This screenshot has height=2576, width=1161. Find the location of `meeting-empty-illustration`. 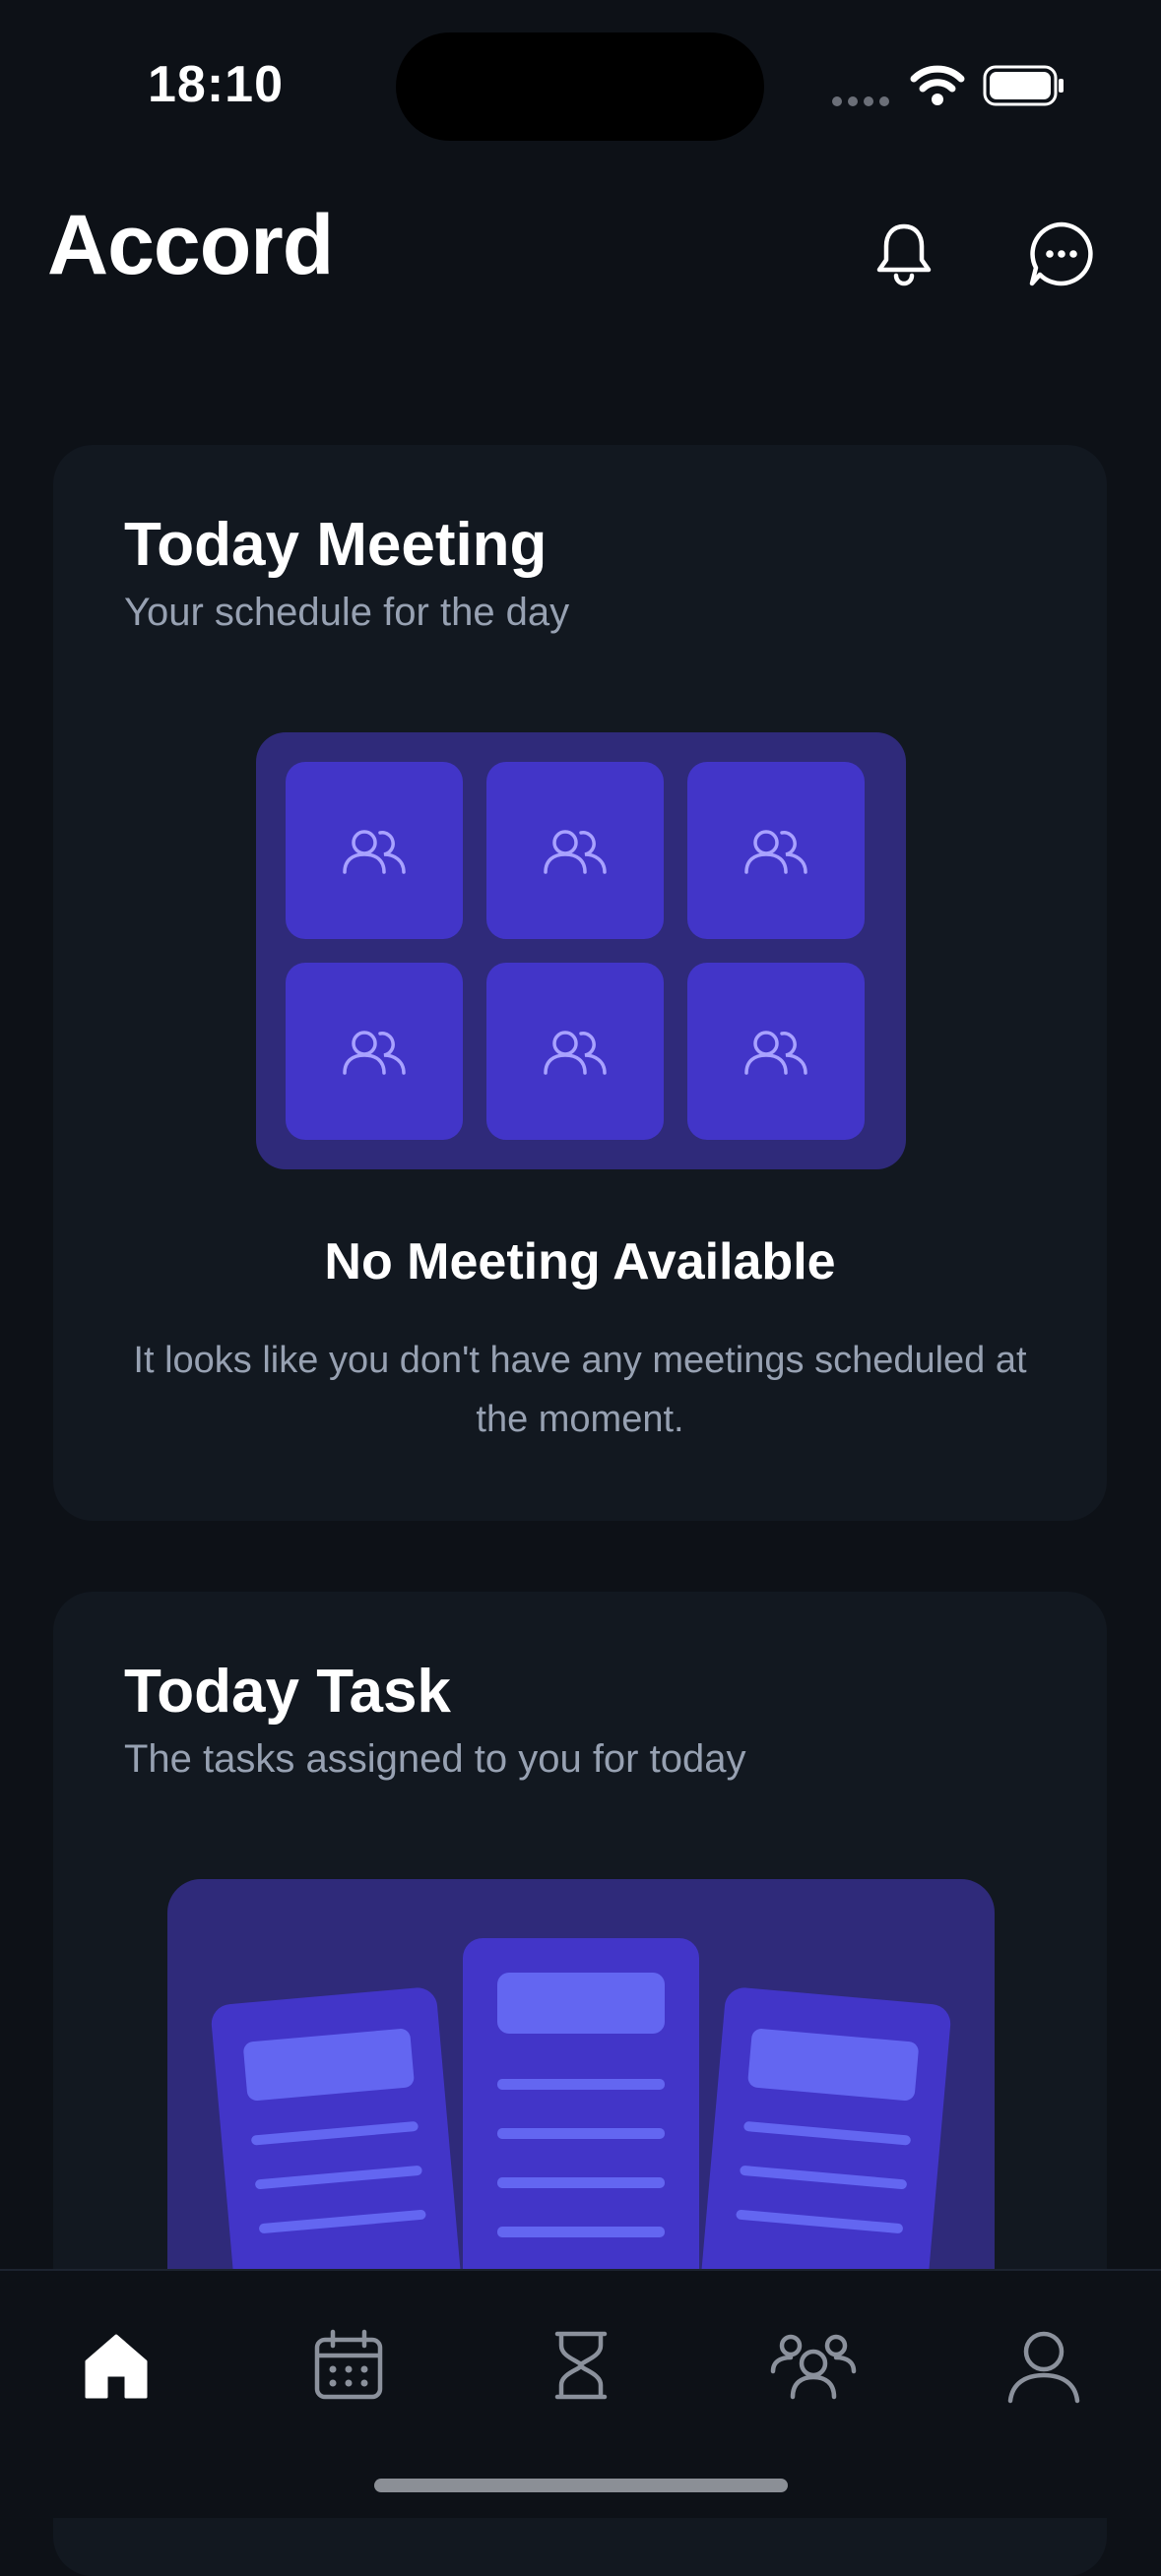

meeting-empty-illustration is located at coordinates (581, 950).